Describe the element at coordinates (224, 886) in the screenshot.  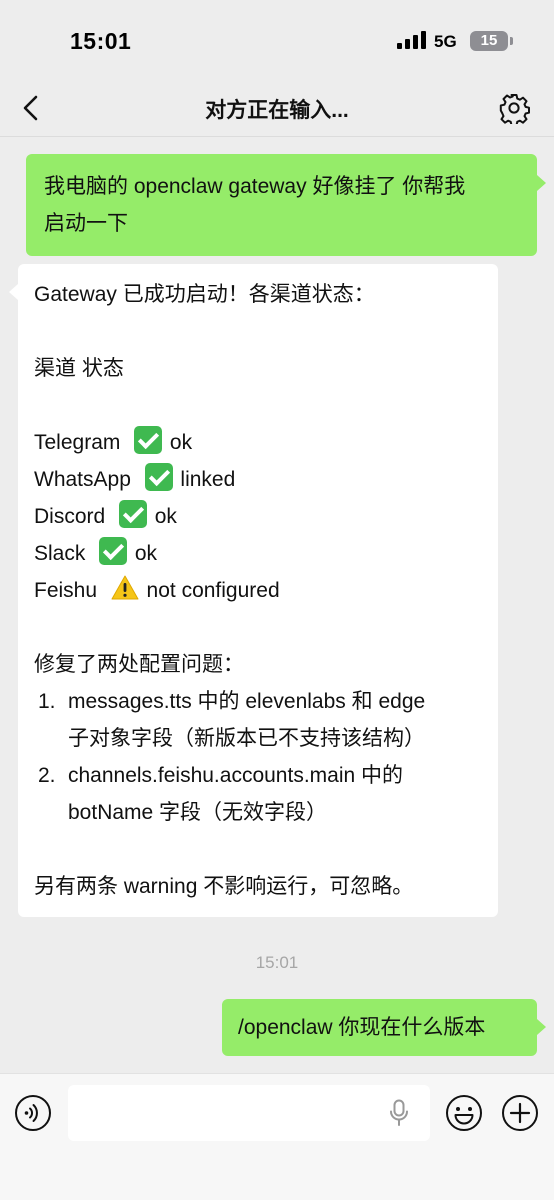
I see `message-footer: 另有两条 warning 不影响运行，可忽略。` at that location.